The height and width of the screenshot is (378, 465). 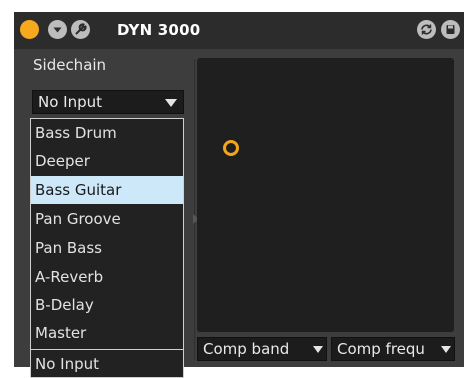 What do you see at coordinates (107, 277) in the screenshot?
I see `menu-item-a-reverb: A-Reverb` at bounding box center [107, 277].